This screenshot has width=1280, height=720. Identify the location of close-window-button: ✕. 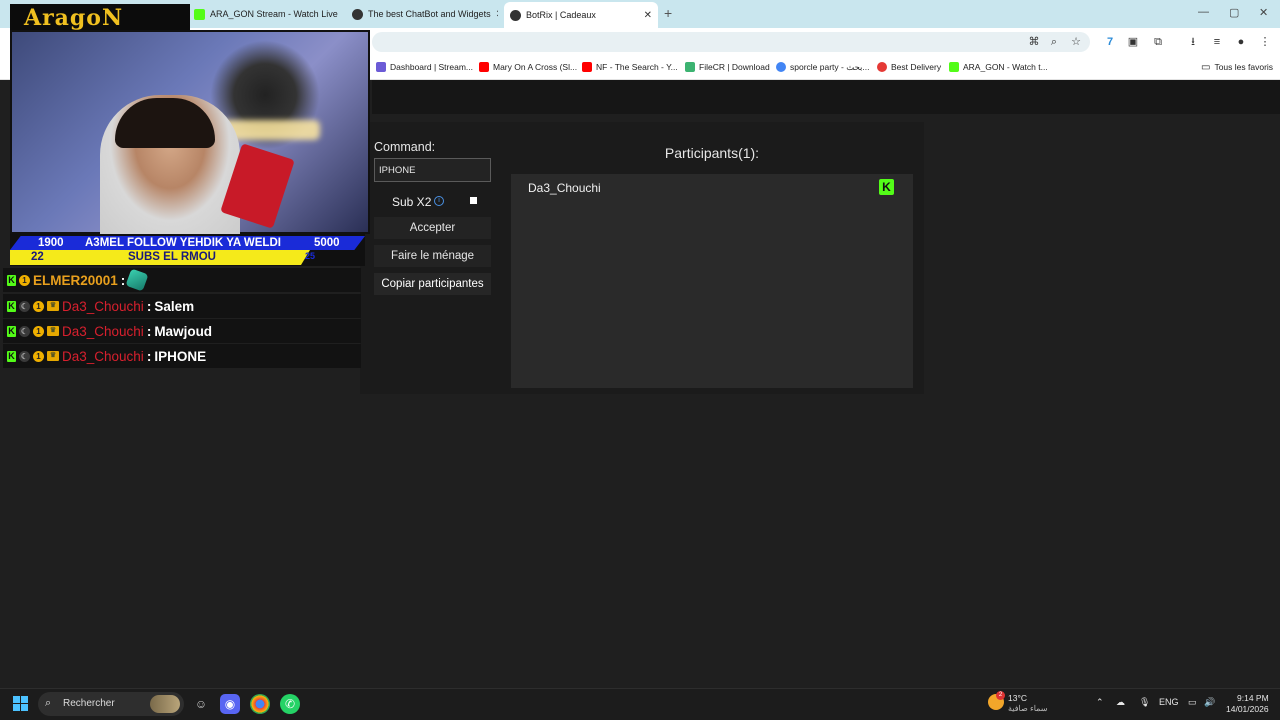
(1263, 12).